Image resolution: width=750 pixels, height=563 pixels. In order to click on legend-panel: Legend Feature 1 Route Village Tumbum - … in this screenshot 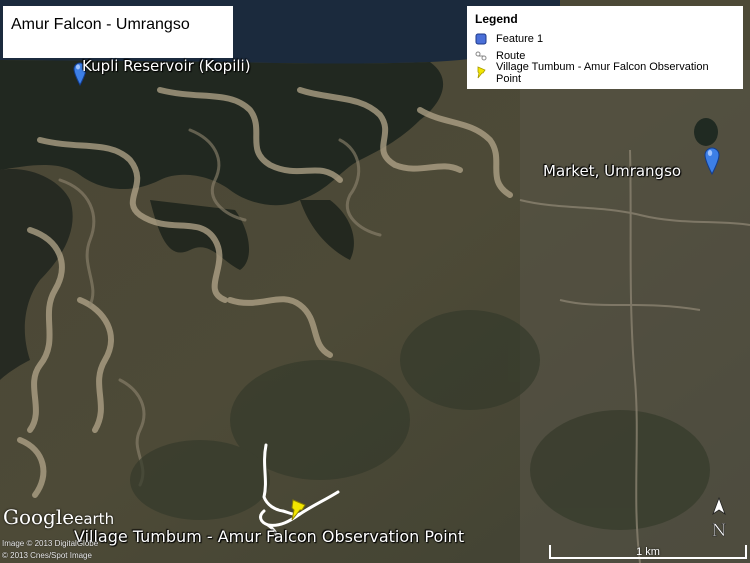, I will do `click(605, 47)`.